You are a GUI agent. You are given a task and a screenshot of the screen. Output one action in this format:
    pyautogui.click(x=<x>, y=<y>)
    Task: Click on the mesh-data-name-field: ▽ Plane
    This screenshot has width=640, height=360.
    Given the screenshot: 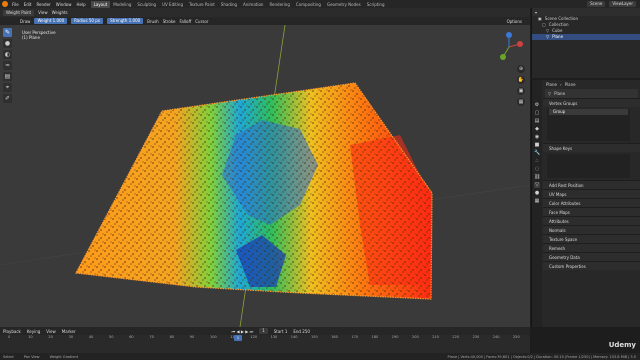 What is the action you would take?
    pyautogui.click(x=591, y=93)
    